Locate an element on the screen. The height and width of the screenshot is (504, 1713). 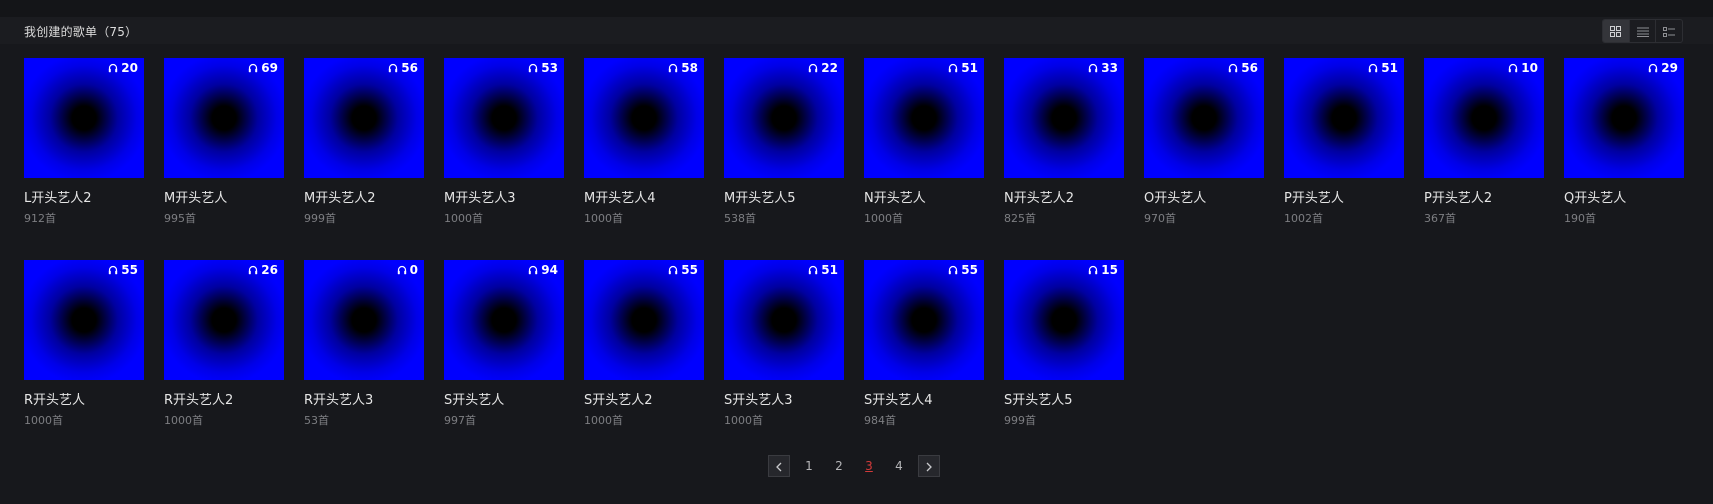
playlist-cover: 69 is located at coordinates (224, 118).